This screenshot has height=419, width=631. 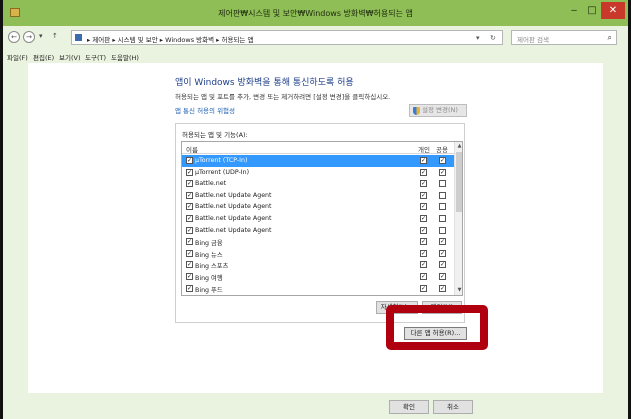 What do you see at coordinates (574, 10) in the screenshot?
I see `minimize-button: ‒` at bounding box center [574, 10].